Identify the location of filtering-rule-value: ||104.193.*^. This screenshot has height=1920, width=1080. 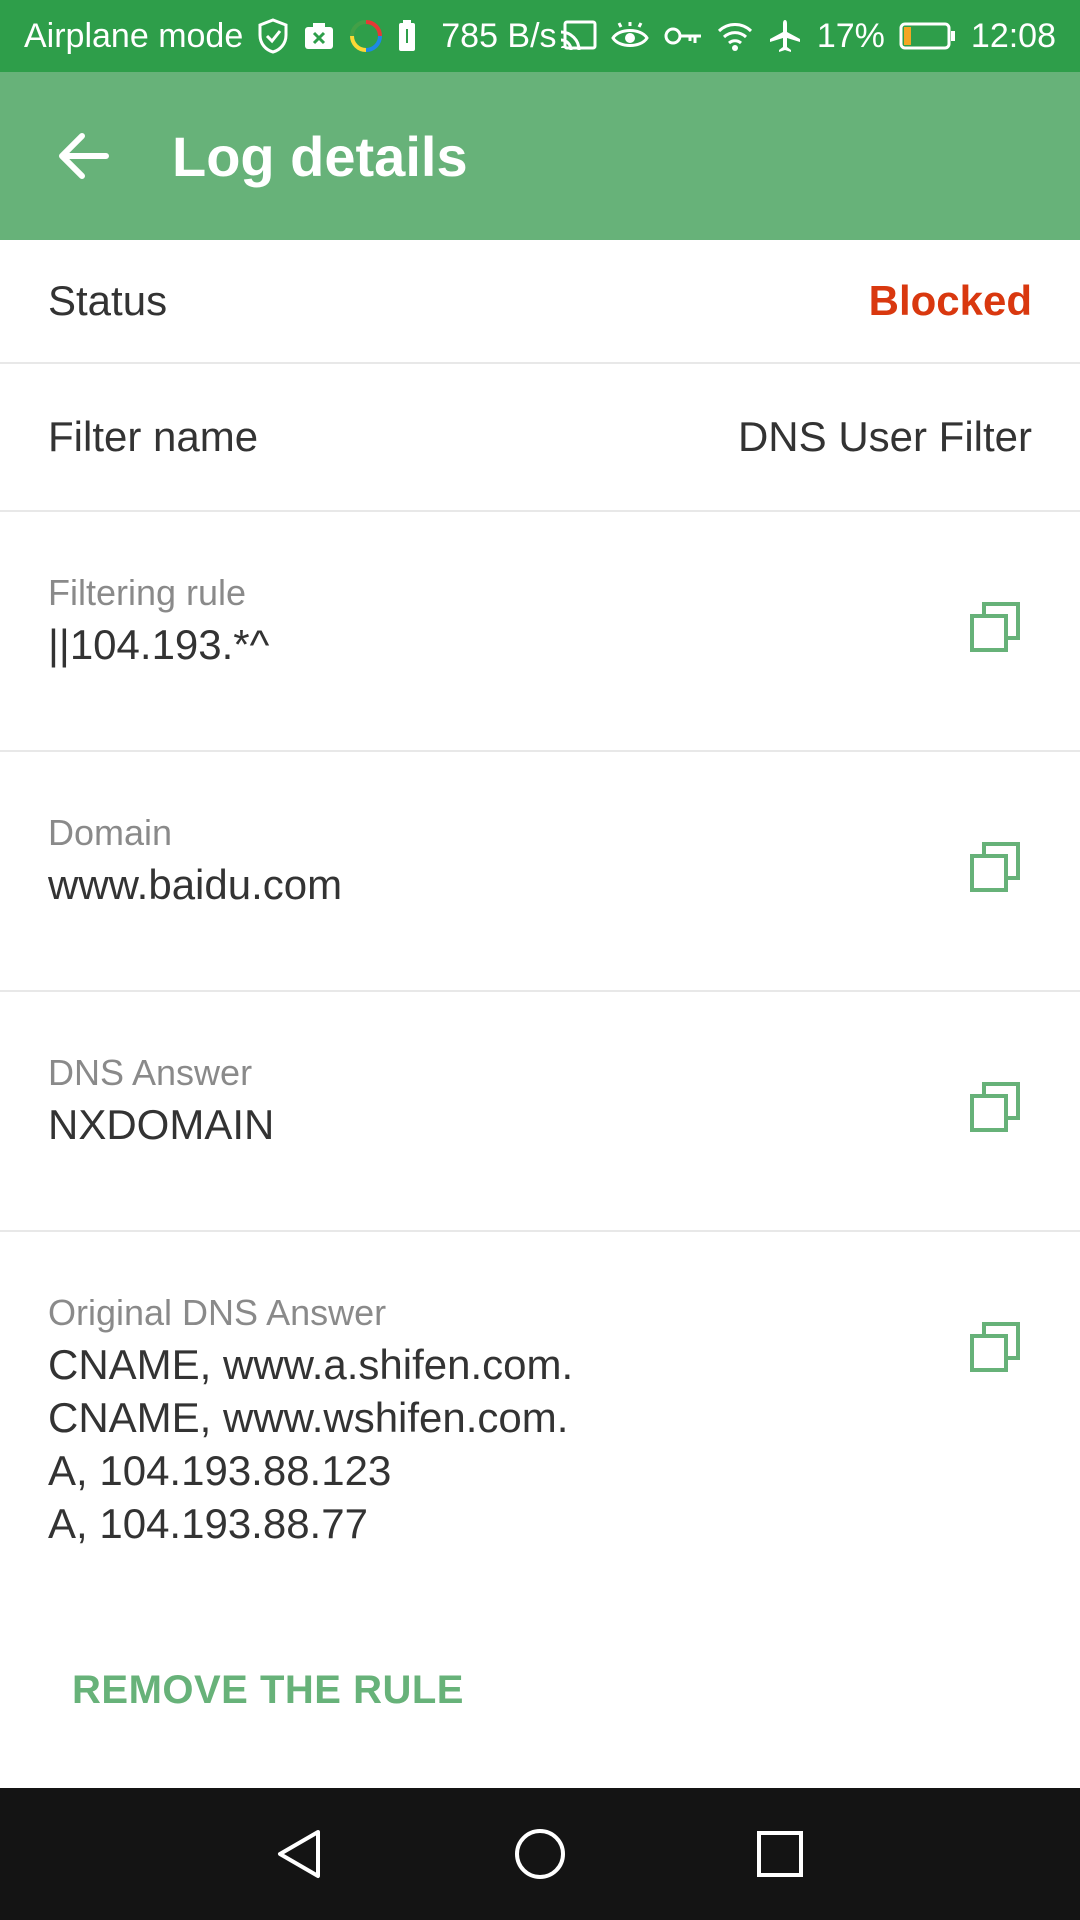
(159, 644).